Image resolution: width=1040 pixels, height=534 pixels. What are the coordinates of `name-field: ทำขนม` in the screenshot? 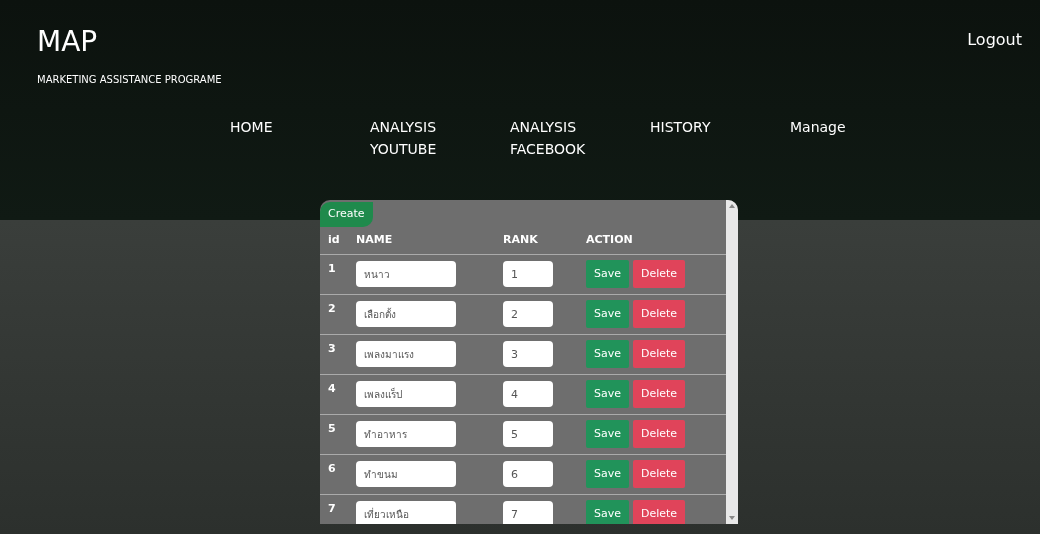 It's located at (406, 474).